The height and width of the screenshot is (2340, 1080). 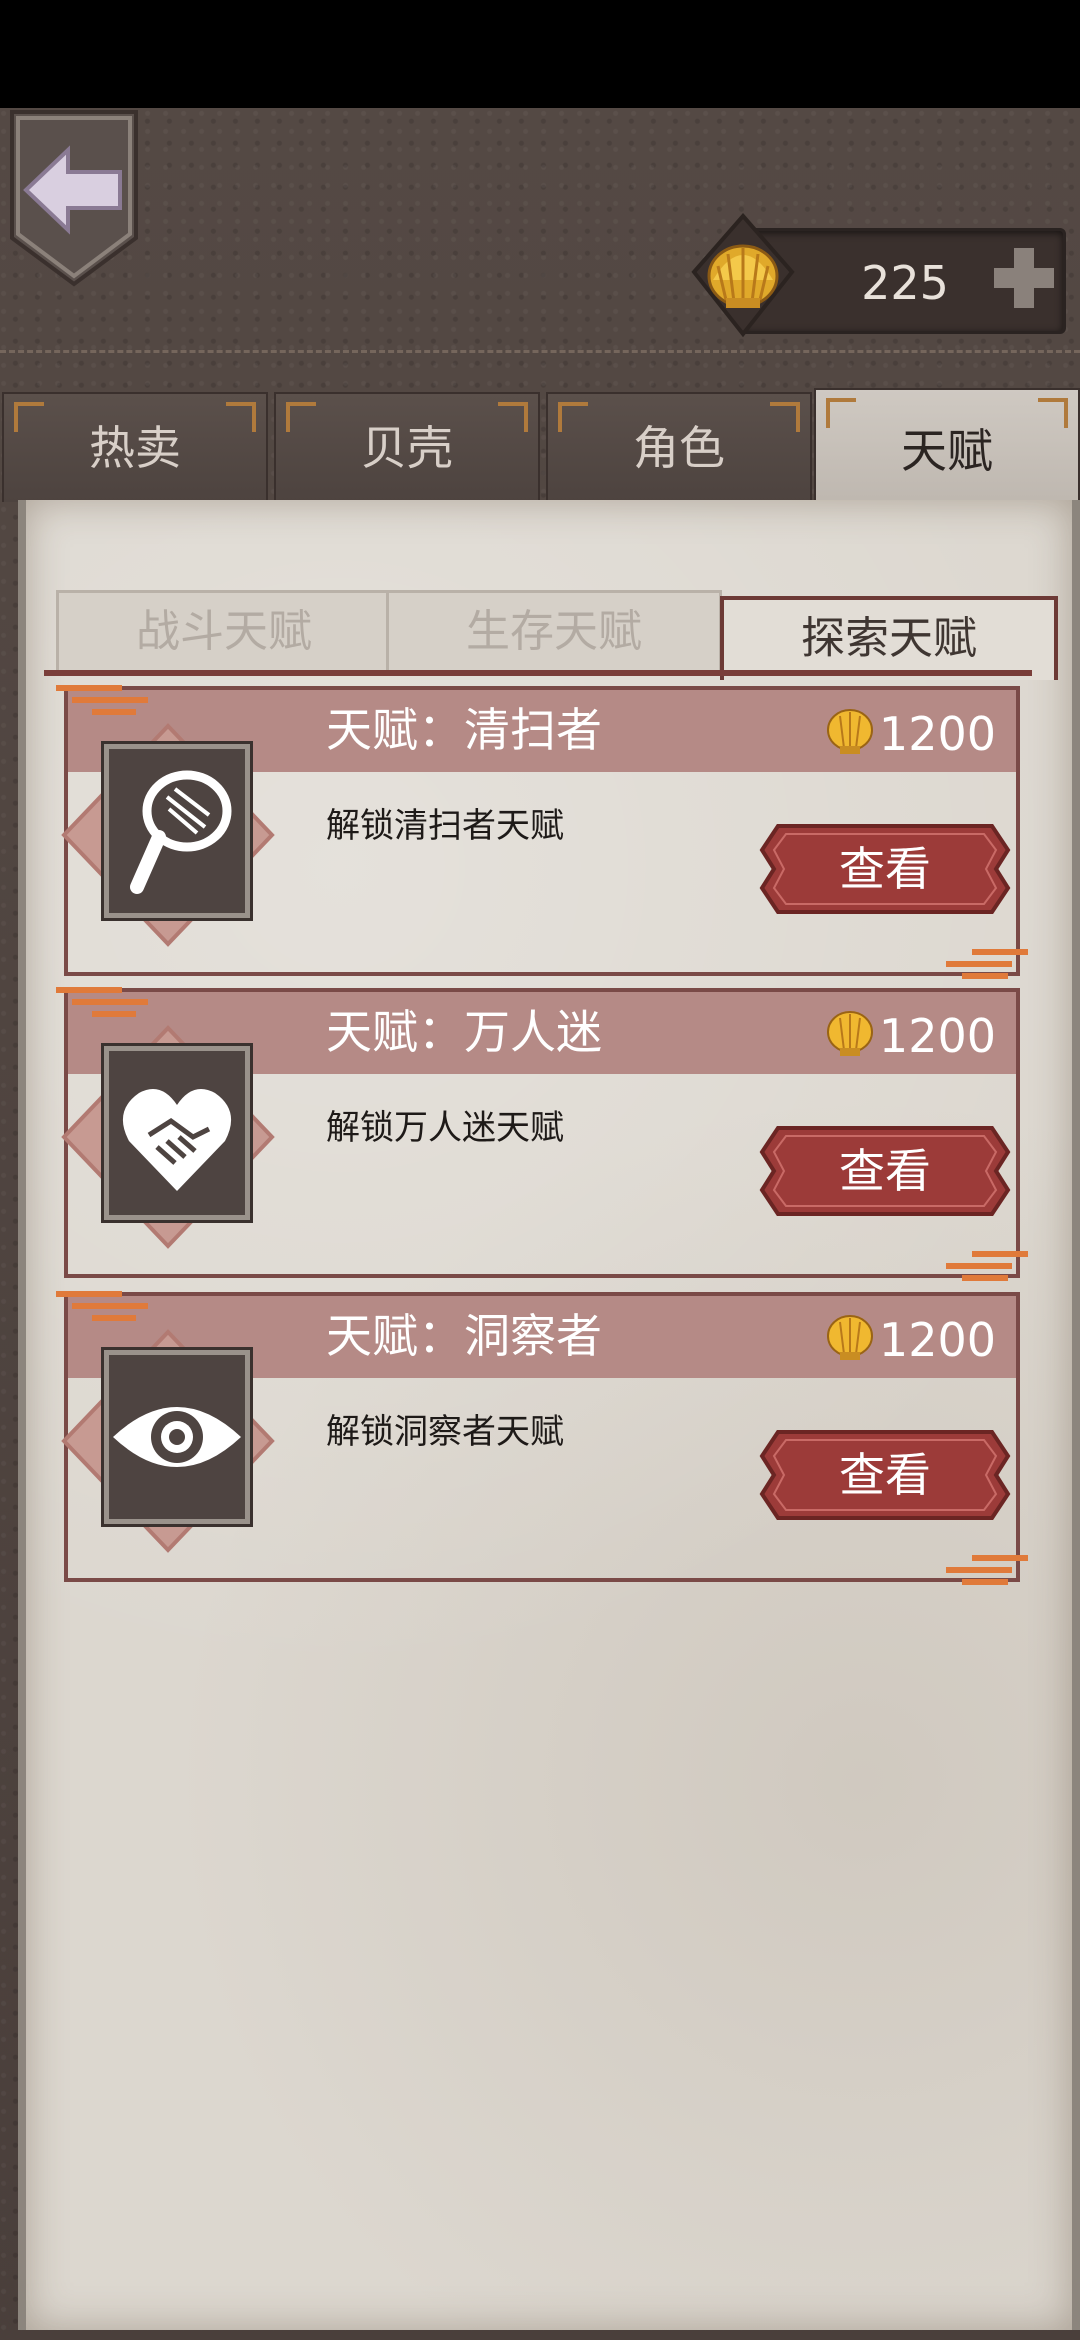 I want to click on tab-characters: 角色, so click(x=679, y=447).